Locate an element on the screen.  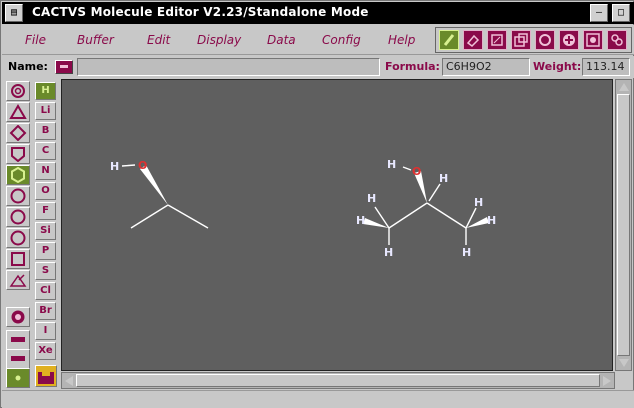
spiral-icon is located at coordinates (18, 91).